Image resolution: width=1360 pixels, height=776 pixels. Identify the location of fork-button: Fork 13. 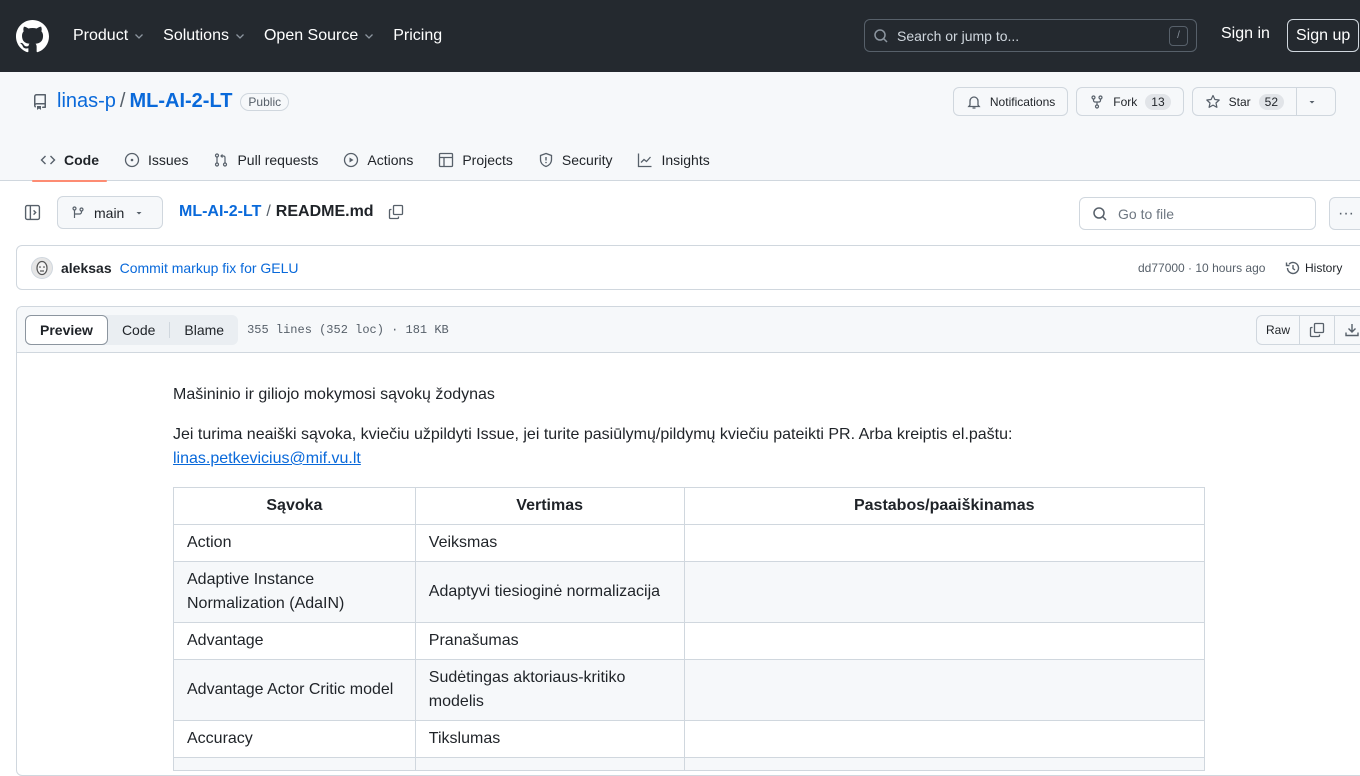
(1130, 101).